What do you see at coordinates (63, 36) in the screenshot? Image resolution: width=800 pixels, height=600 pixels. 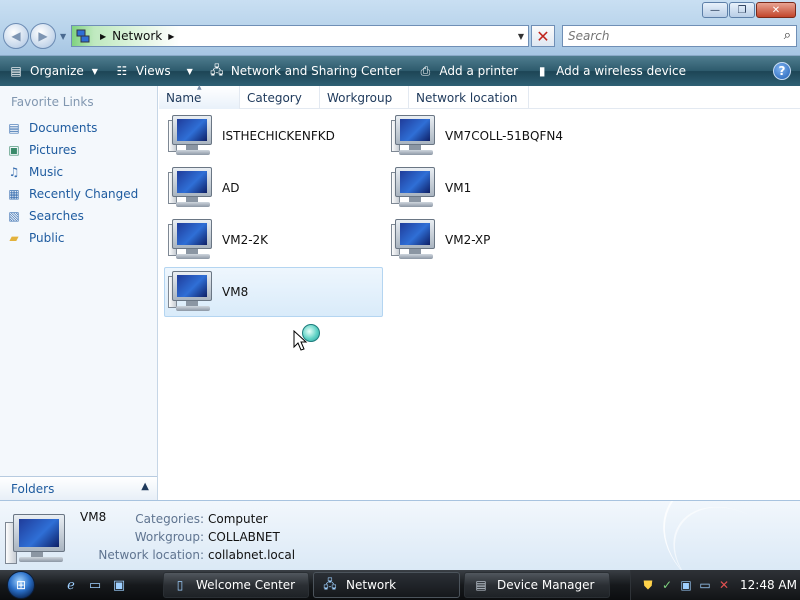 I see `recent-pages-dropdown-icon: ▼` at bounding box center [63, 36].